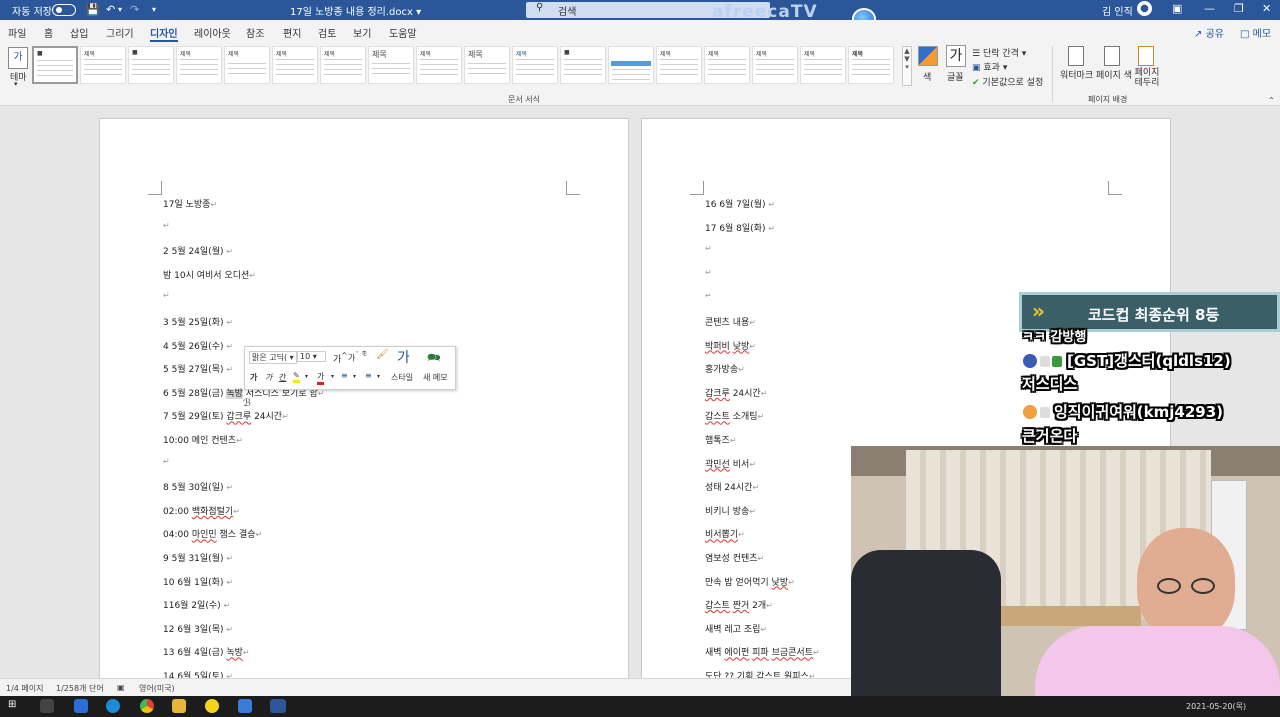 This screenshot has height=717, width=1280. I want to click on user-name: 김 인직, so click(1117, 10).